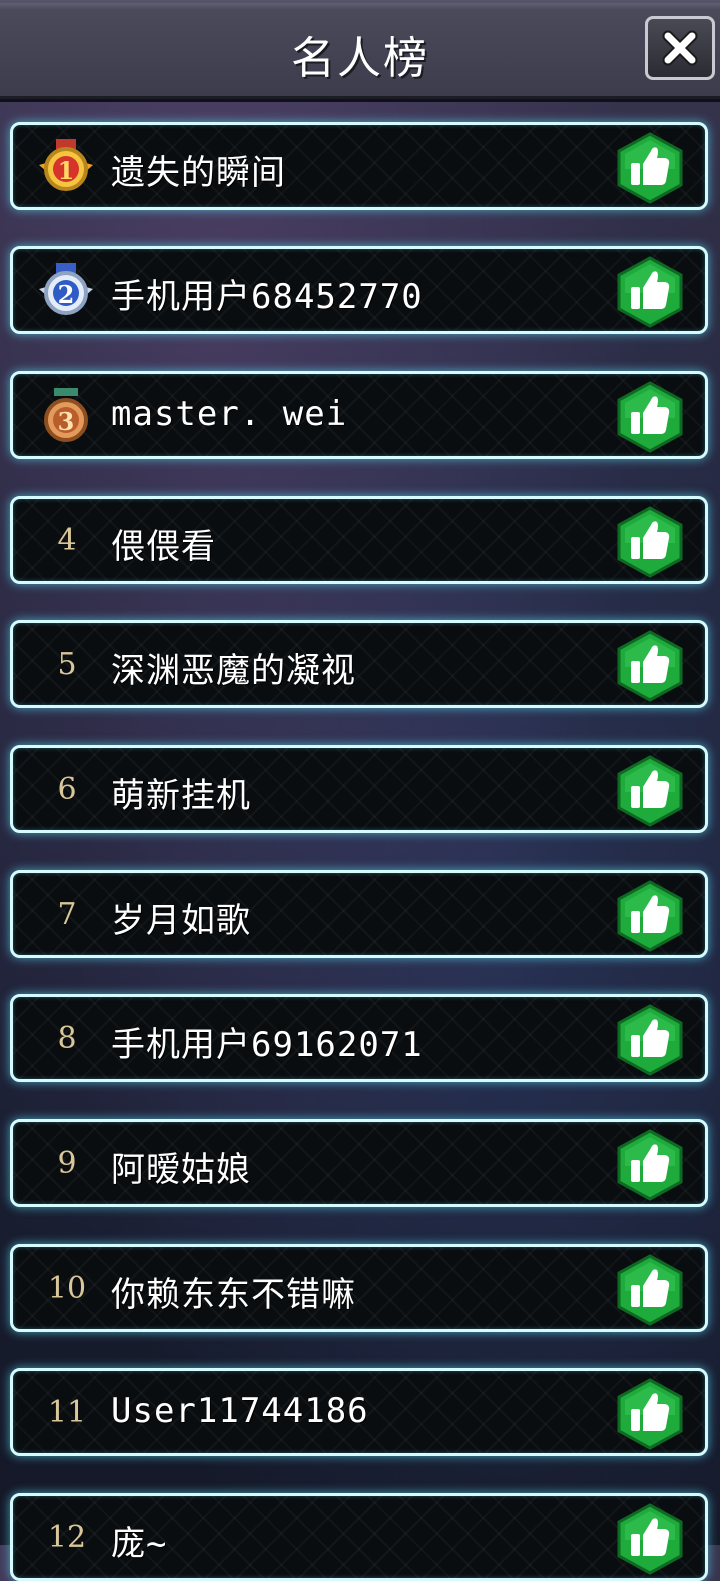 Image resolution: width=720 pixels, height=1581 pixels. I want to click on close-button, so click(680, 48).